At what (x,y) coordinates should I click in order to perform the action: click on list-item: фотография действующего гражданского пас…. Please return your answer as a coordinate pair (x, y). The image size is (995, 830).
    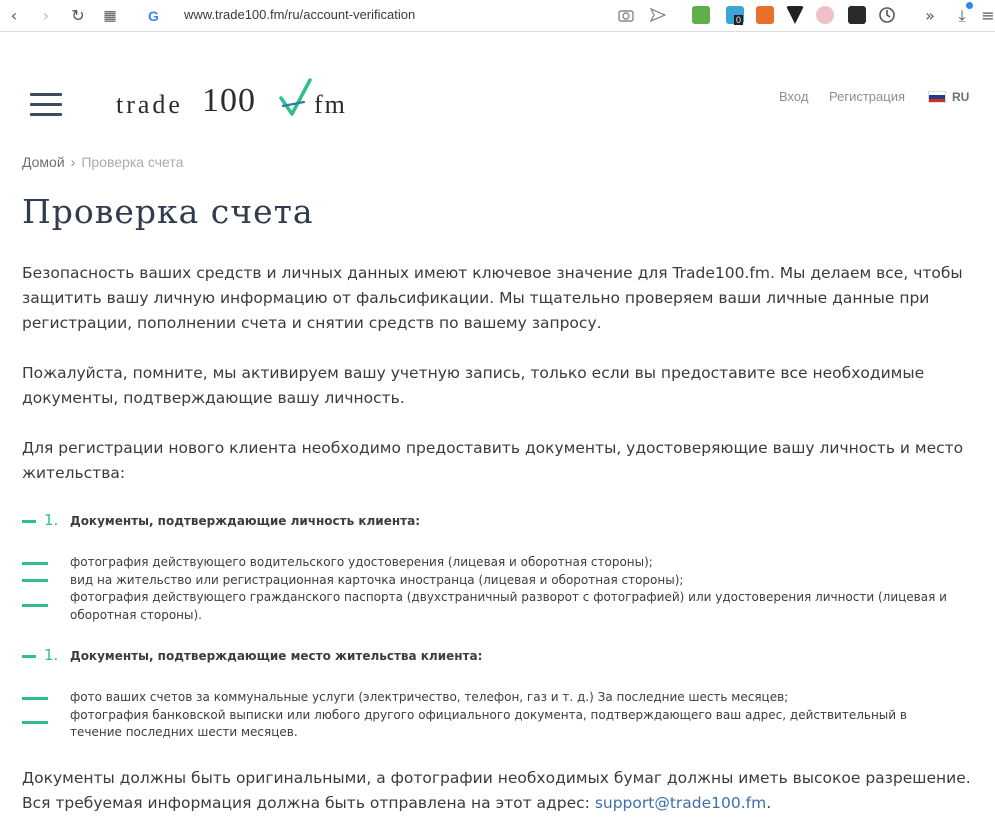
    Looking at the image, I should click on (508, 606).